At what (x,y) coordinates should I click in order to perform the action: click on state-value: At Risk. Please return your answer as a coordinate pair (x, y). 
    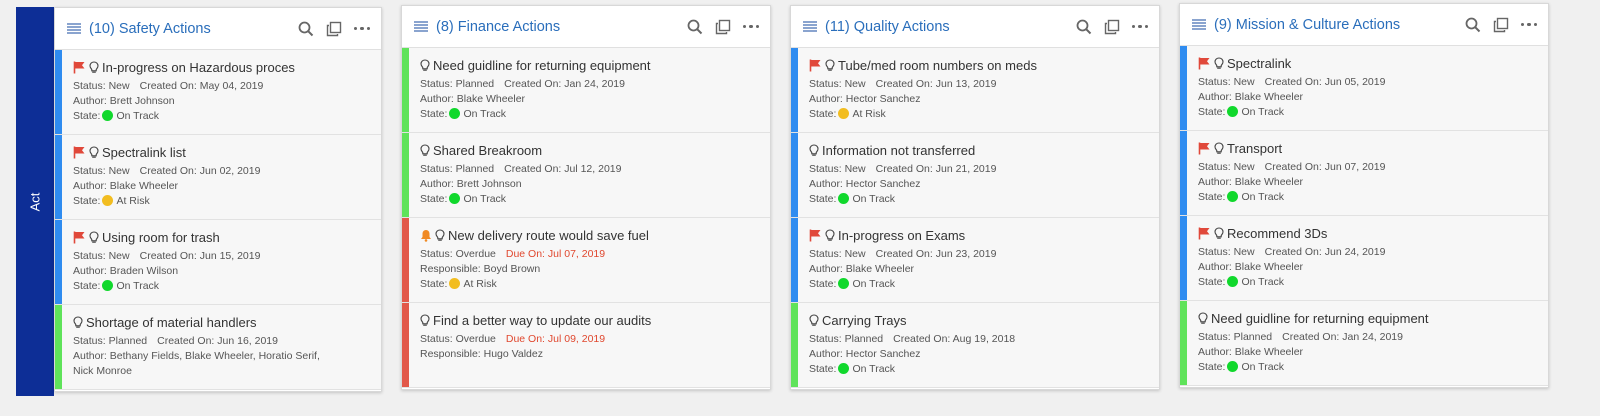
    Looking at the image, I should click on (480, 284).